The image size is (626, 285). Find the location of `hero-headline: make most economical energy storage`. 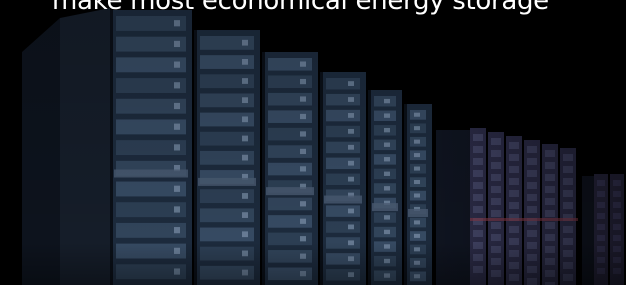

hero-headline: make most economical energy storage is located at coordinates (300, 8).